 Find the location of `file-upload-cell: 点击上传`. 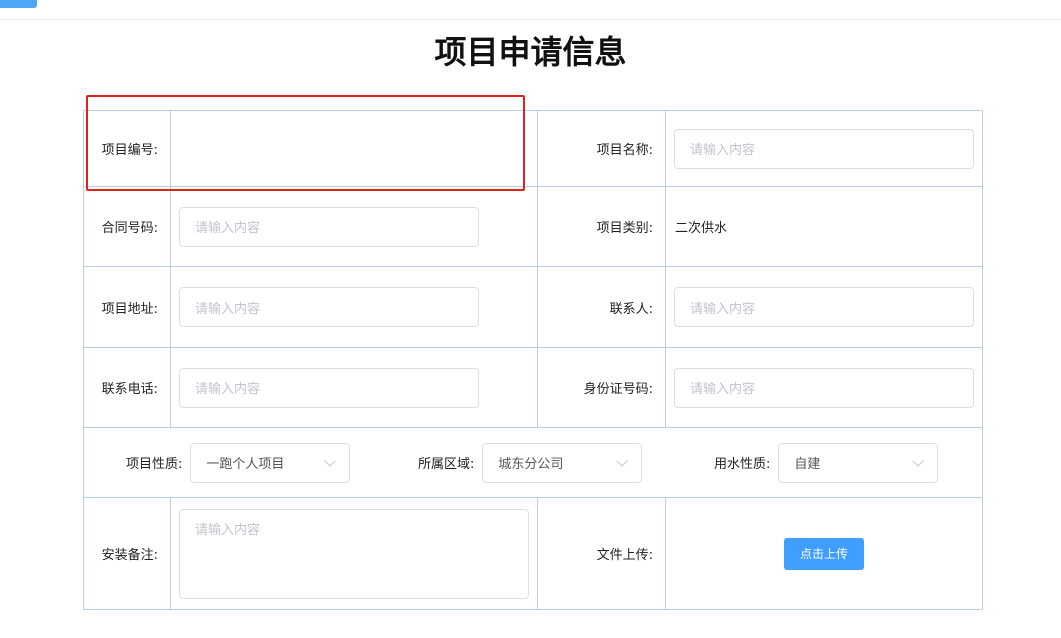

file-upload-cell: 点击上传 is located at coordinates (824, 553).